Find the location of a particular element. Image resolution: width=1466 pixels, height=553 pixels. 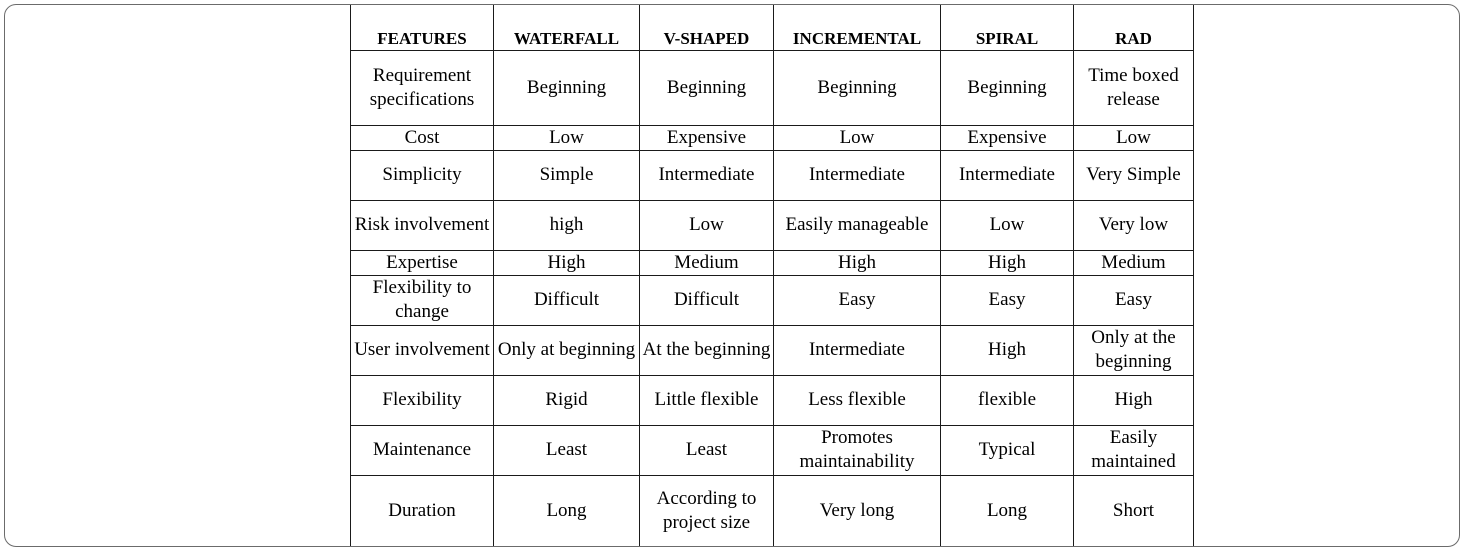

table-cell: Only at the beginning is located at coordinates (1133, 350).